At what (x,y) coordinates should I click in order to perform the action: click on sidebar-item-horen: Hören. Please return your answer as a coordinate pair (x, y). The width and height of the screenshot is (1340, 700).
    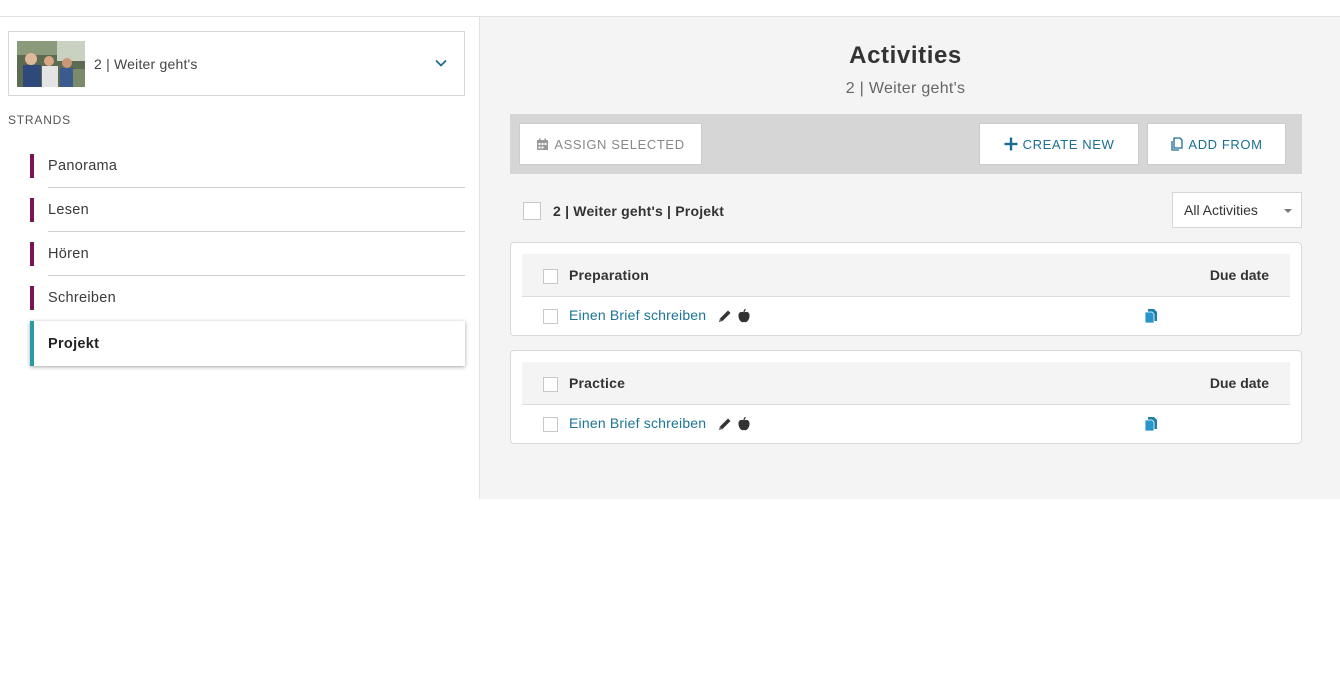
    Looking at the image, I should click on (247, 254).